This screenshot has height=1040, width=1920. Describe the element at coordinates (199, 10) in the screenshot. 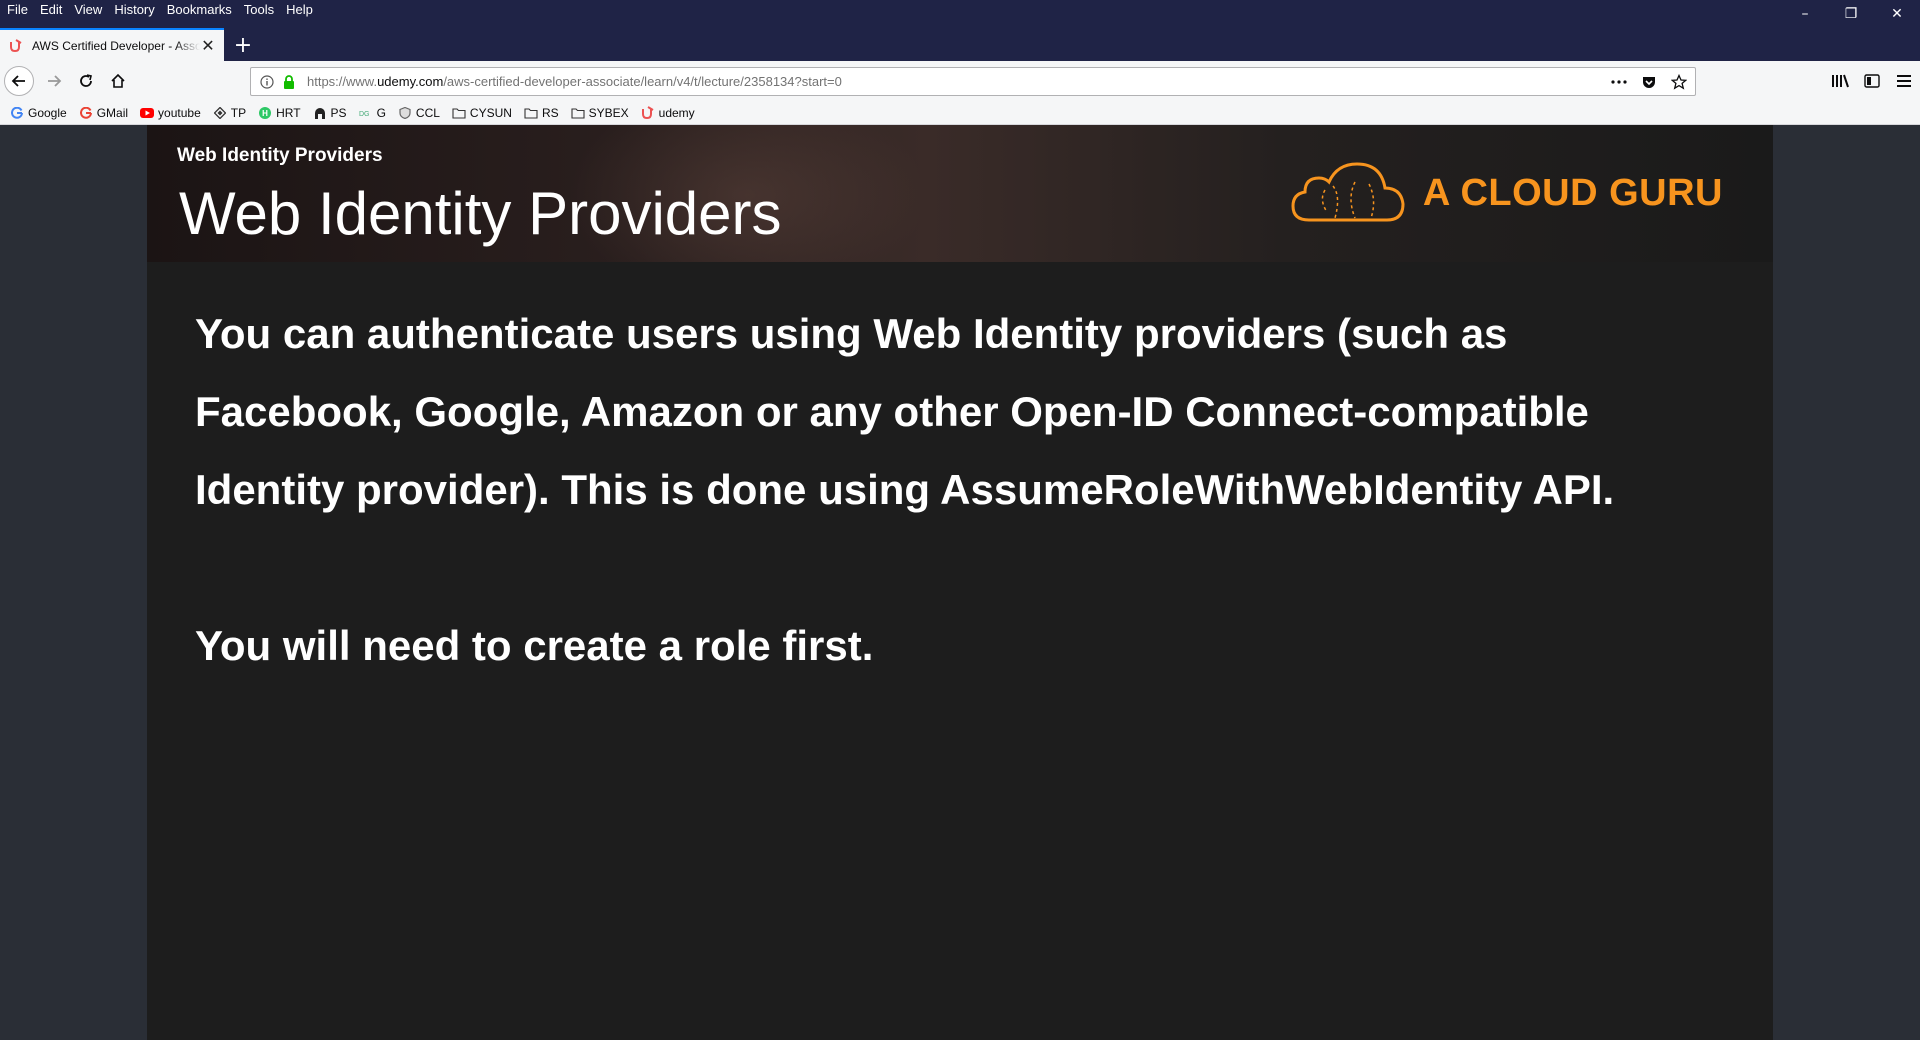

I see `menu-bookmarks: Bookmarks` at that location.